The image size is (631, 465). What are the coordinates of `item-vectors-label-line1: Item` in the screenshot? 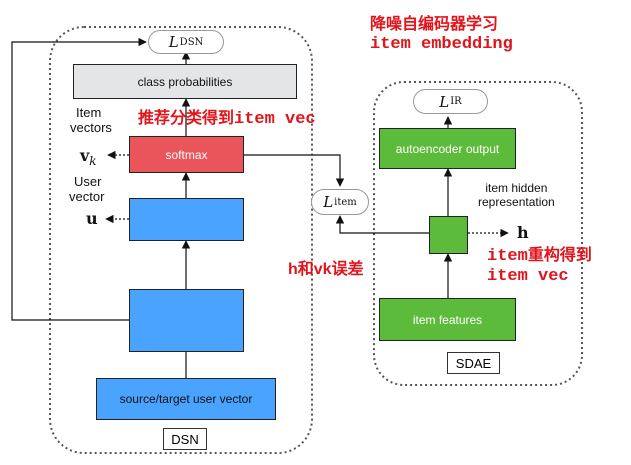 It's located at (89, 112).